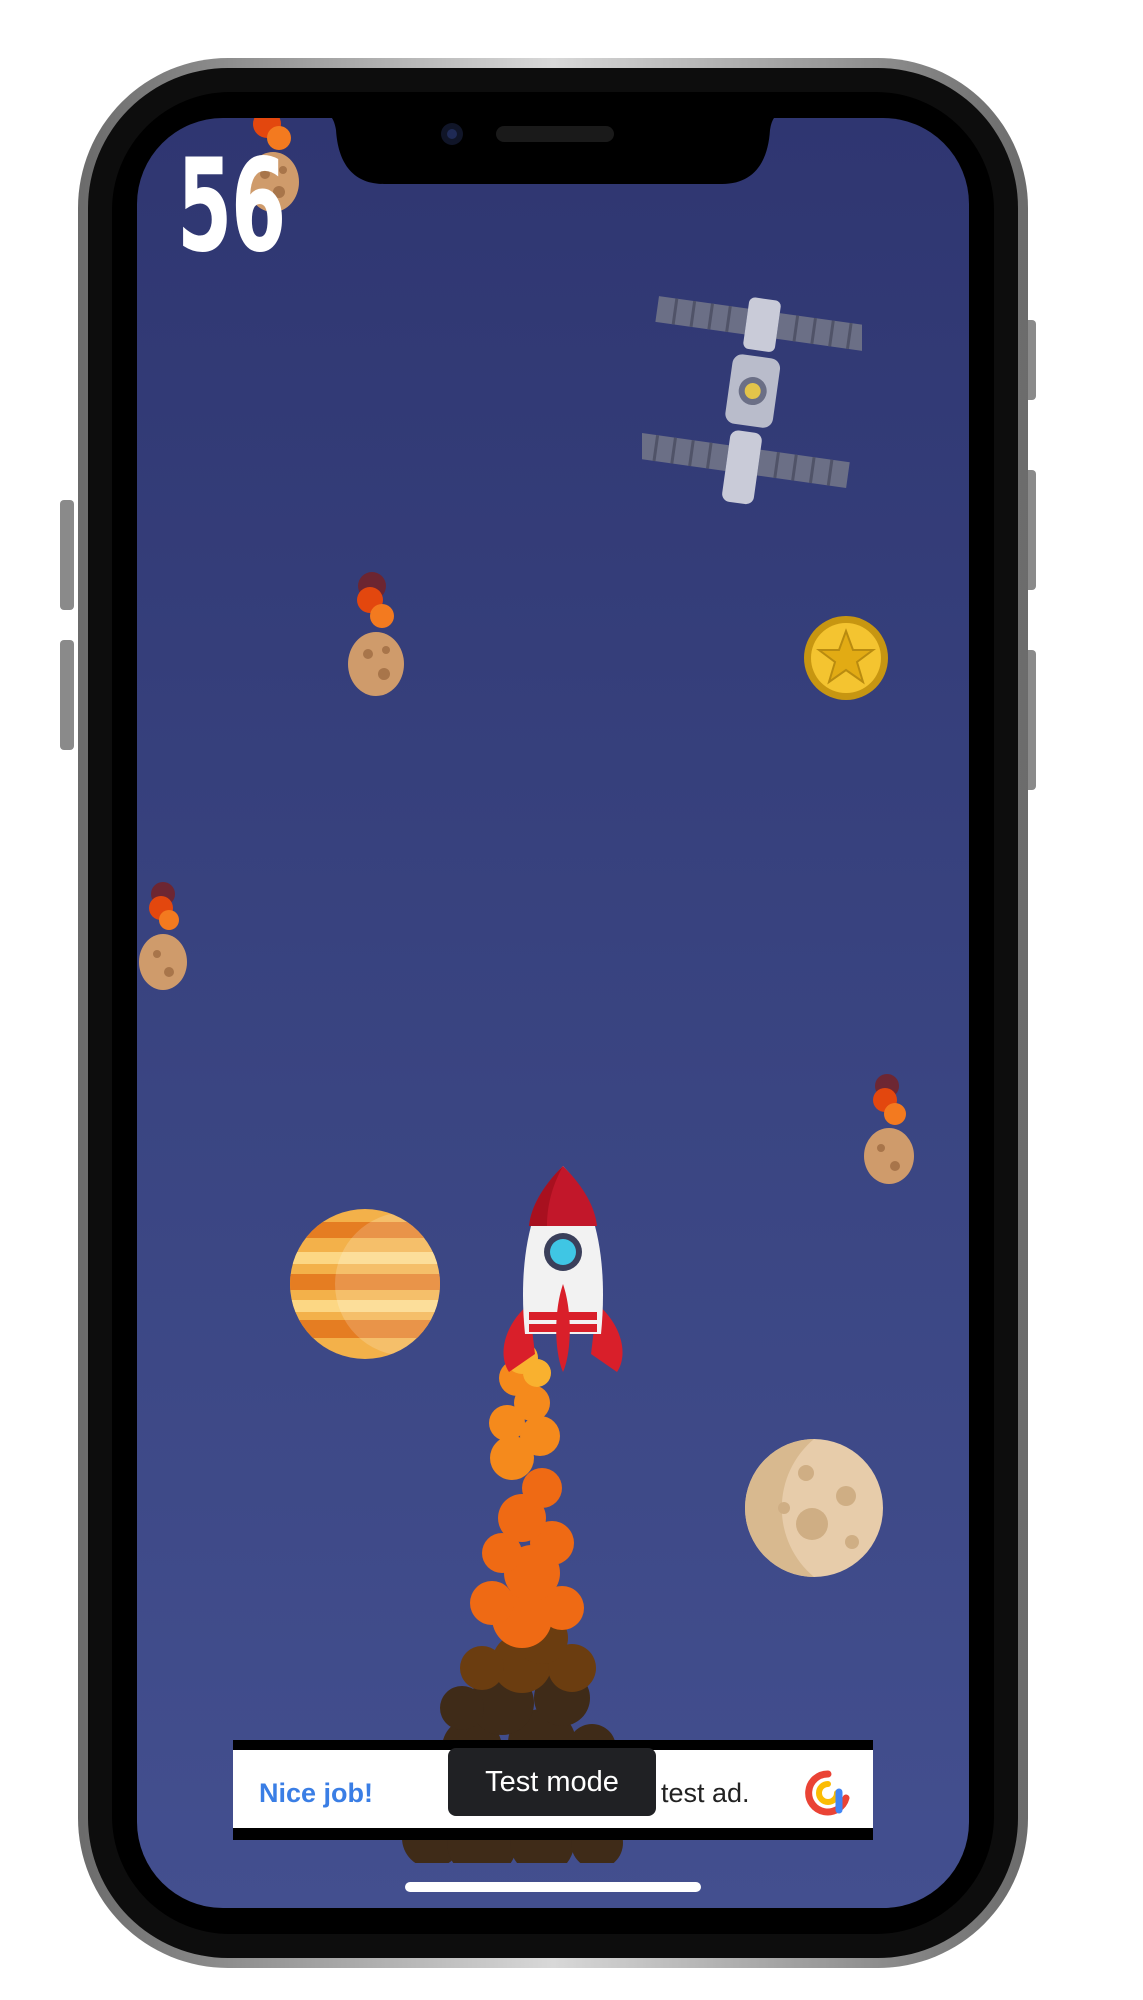  I want to click on moon-icon, so click(814, 1508).